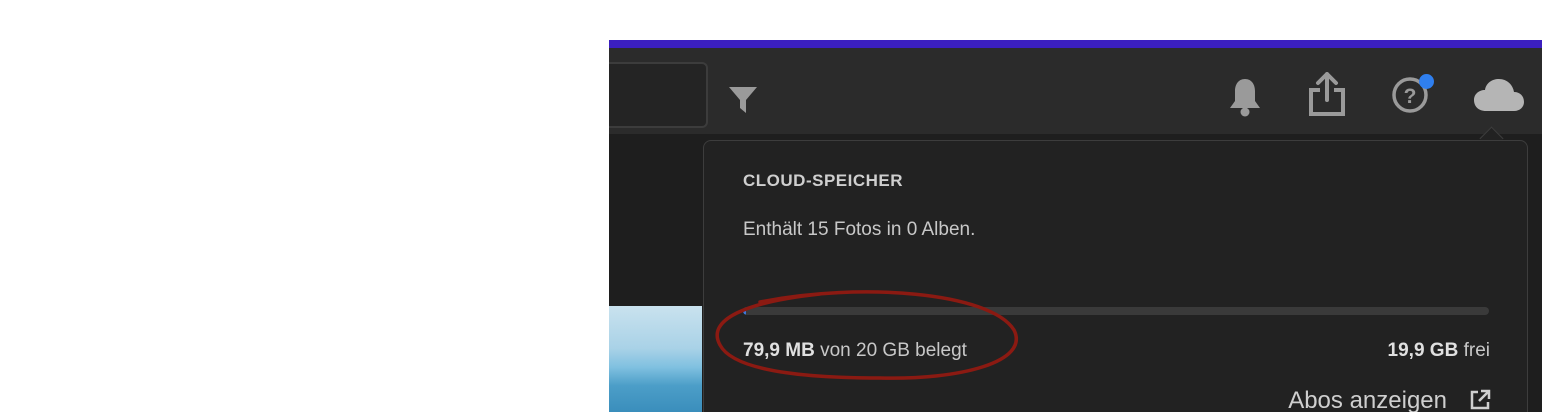 This screenshot has width=1556, height=412. I want to click on popover-title: CLOUD-SPEICHER, so click(823, 180).